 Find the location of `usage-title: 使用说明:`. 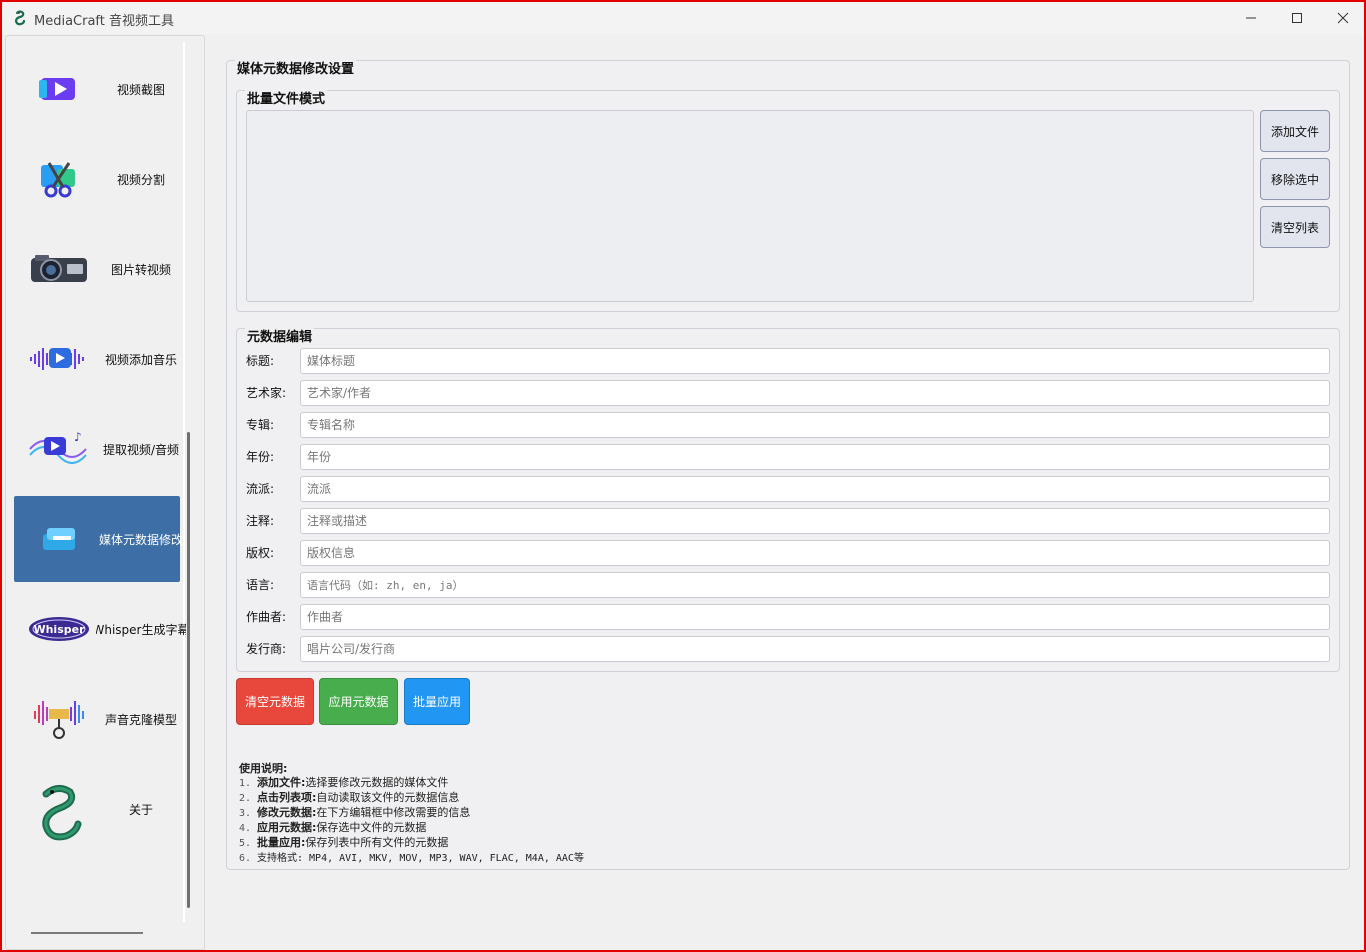

usage-title: 使用说明: is located at coordinates (263, 768).